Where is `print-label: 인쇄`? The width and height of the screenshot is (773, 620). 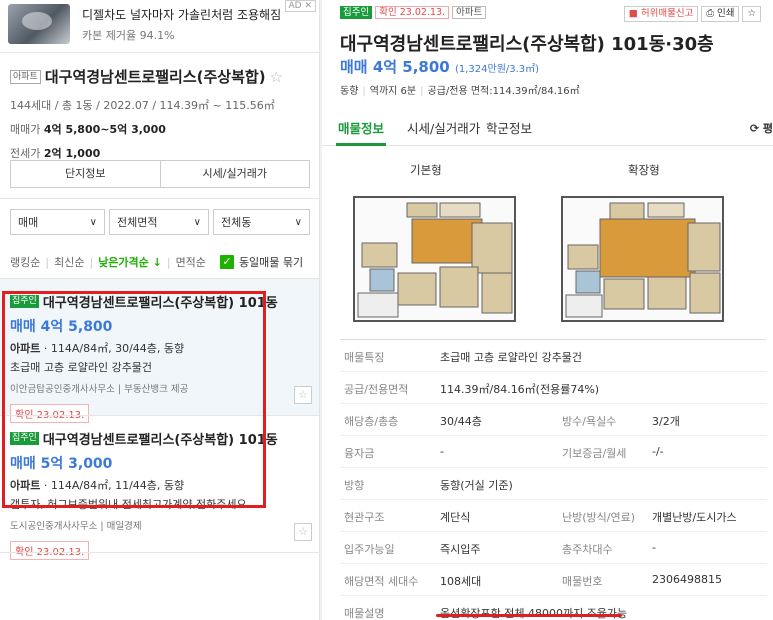 print-label: 인쇄 is located at coordinates (725, 13).